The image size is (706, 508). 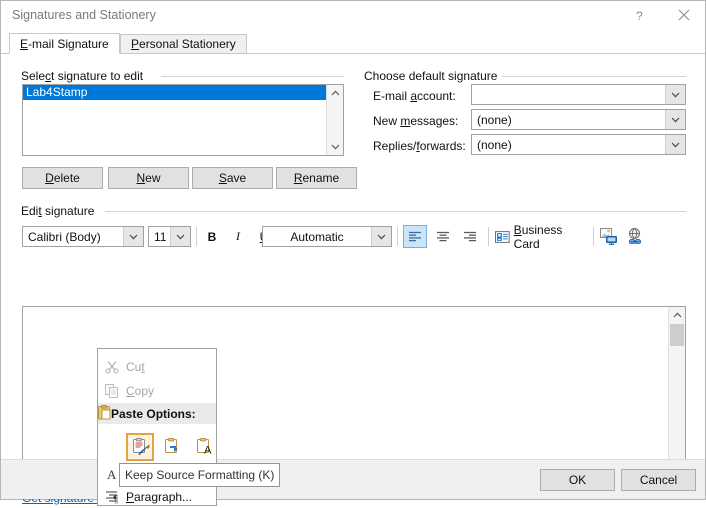 I want to click on font-family-combo: Calibri (Body), so click(x=83, y=236).